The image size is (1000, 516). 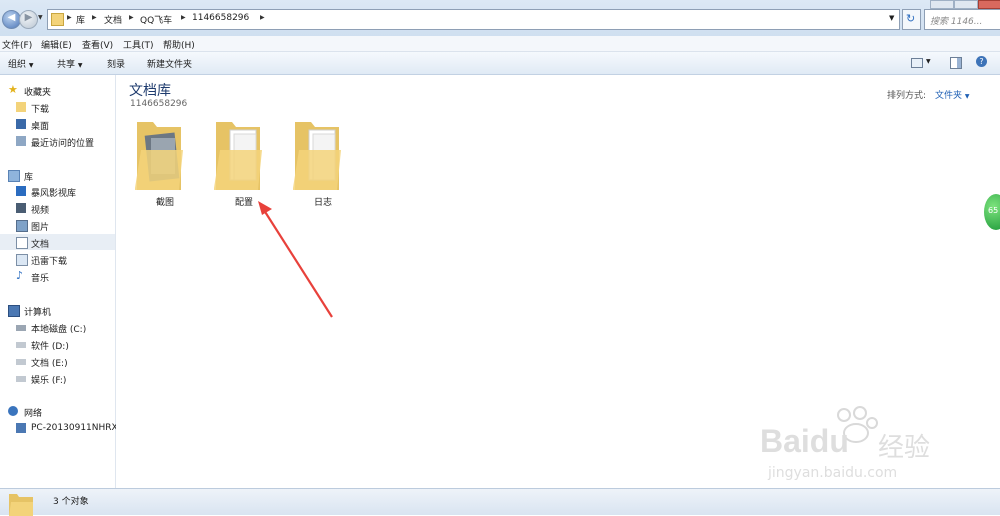 What do you see at coordinates (57, 175) in the screenshot?
I see `sidebar-libraries: 库` at bounding box center [57, 175].